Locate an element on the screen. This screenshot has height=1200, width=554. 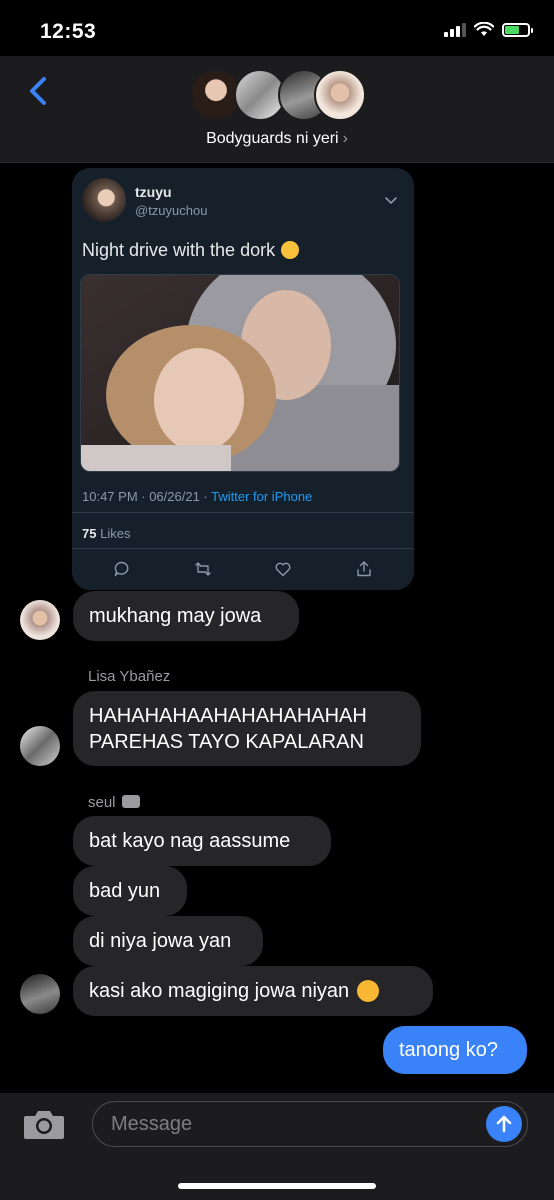
chevron-down-icon is located at coordinates (391, 201).